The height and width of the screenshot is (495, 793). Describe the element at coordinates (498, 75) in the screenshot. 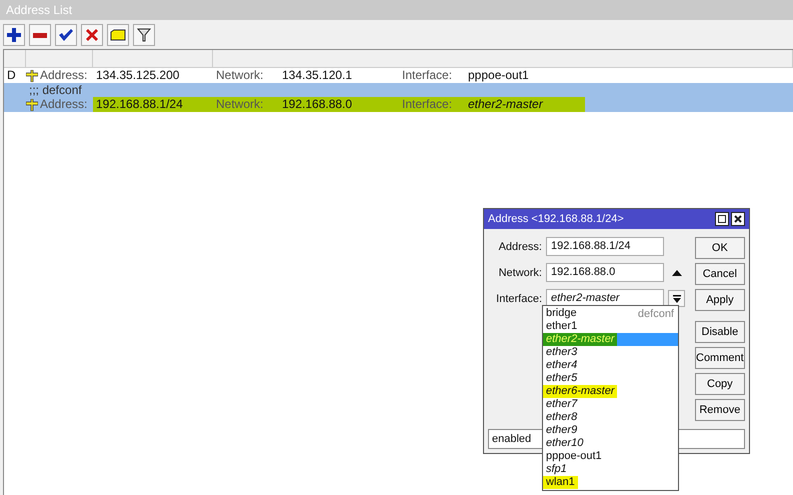

I see `table-cell-text: pppoe-out1` at that location.